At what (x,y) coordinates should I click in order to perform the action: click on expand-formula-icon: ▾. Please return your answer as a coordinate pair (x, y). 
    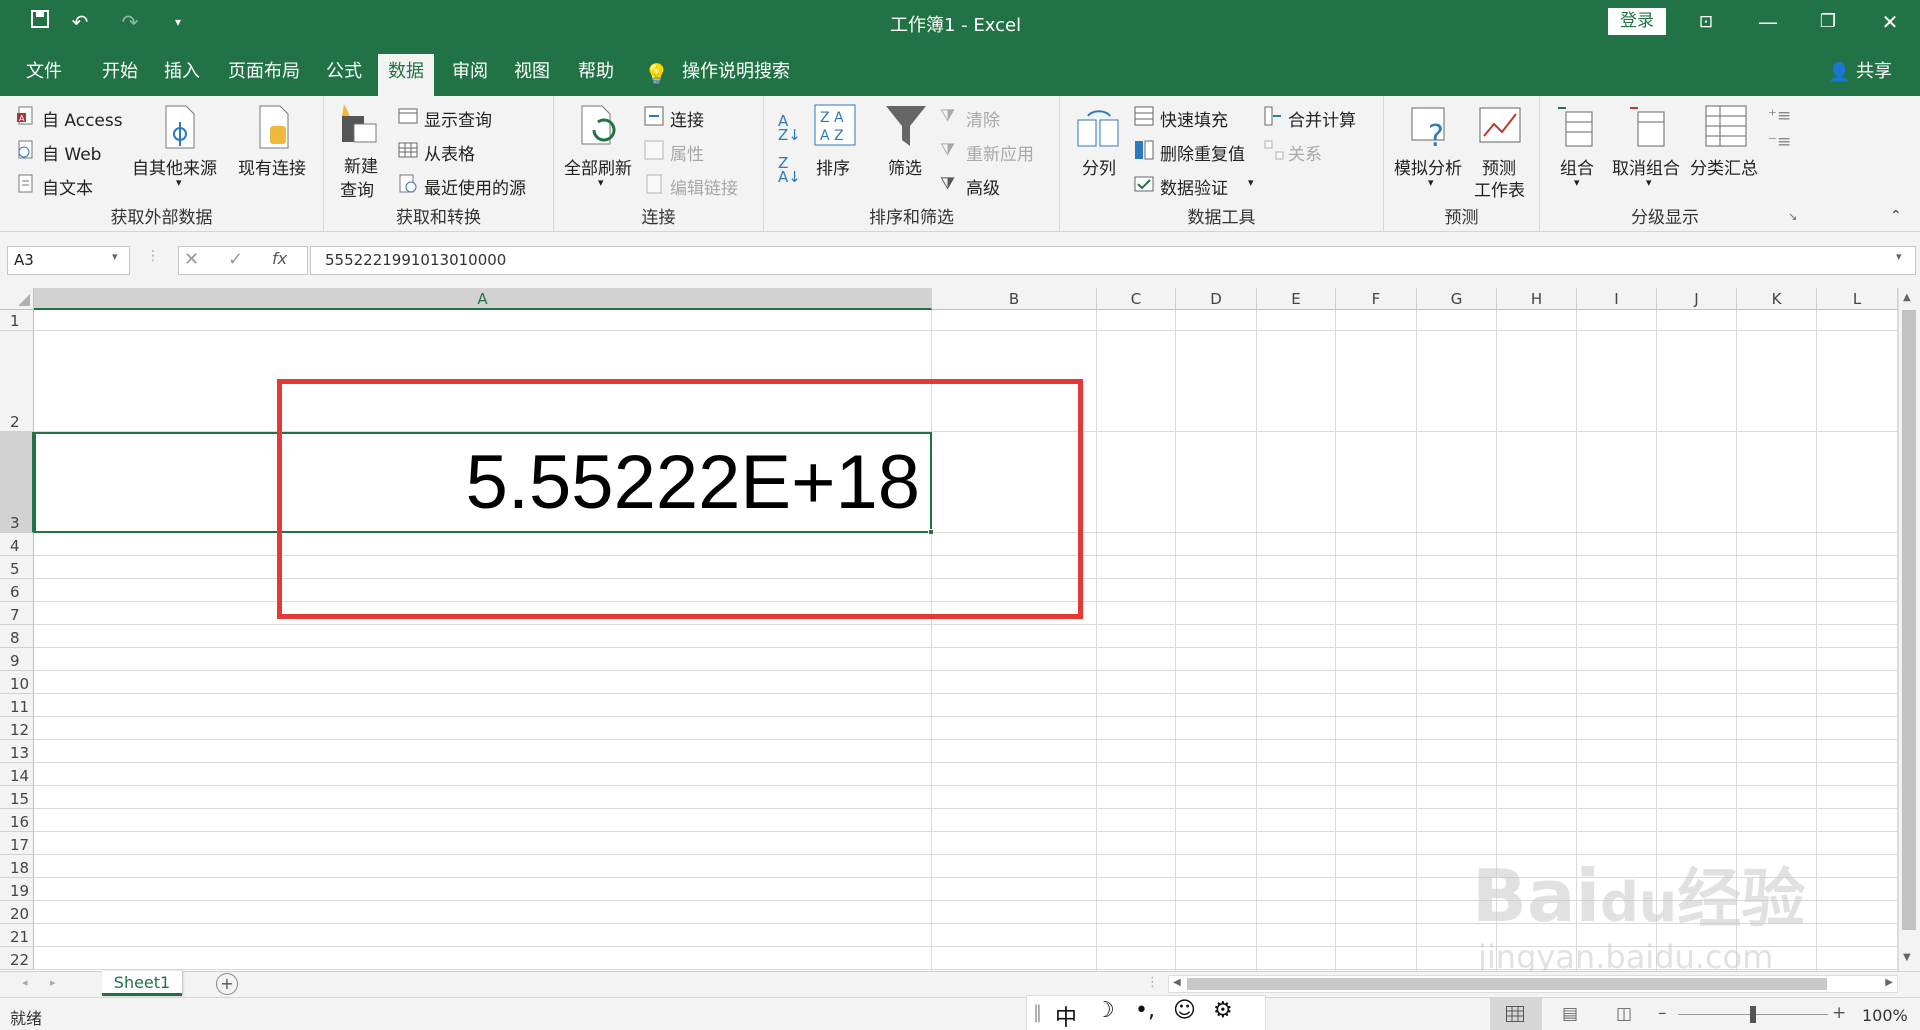
    Looking at the image, I should click on (1899, 256).